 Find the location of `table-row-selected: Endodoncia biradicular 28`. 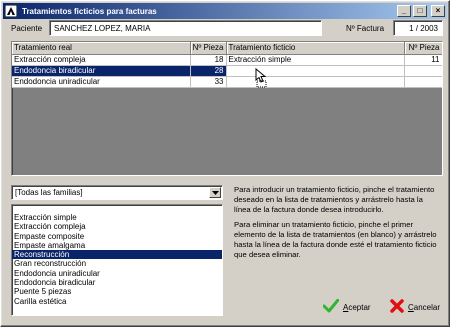

table-row-selected: Endodoncia biradicular 28 is located at coordinates (227, 71).